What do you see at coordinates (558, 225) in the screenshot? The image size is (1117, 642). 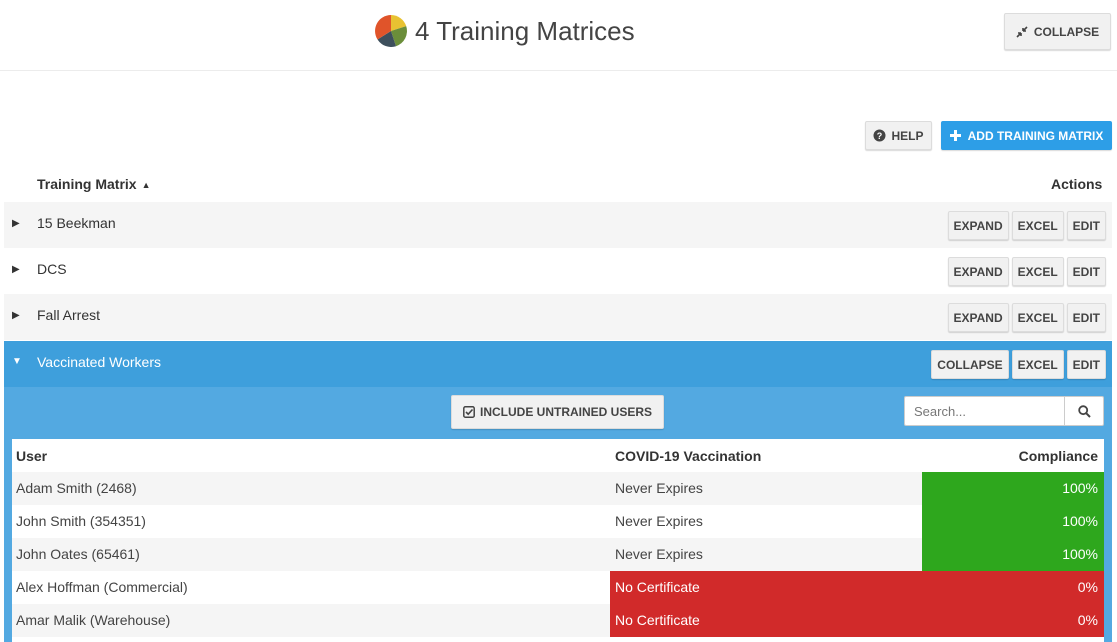 I see `matrix-row: ▶ 15 Beekman EXPAND EXCEL EDIT` at bounding box center [558, 225].